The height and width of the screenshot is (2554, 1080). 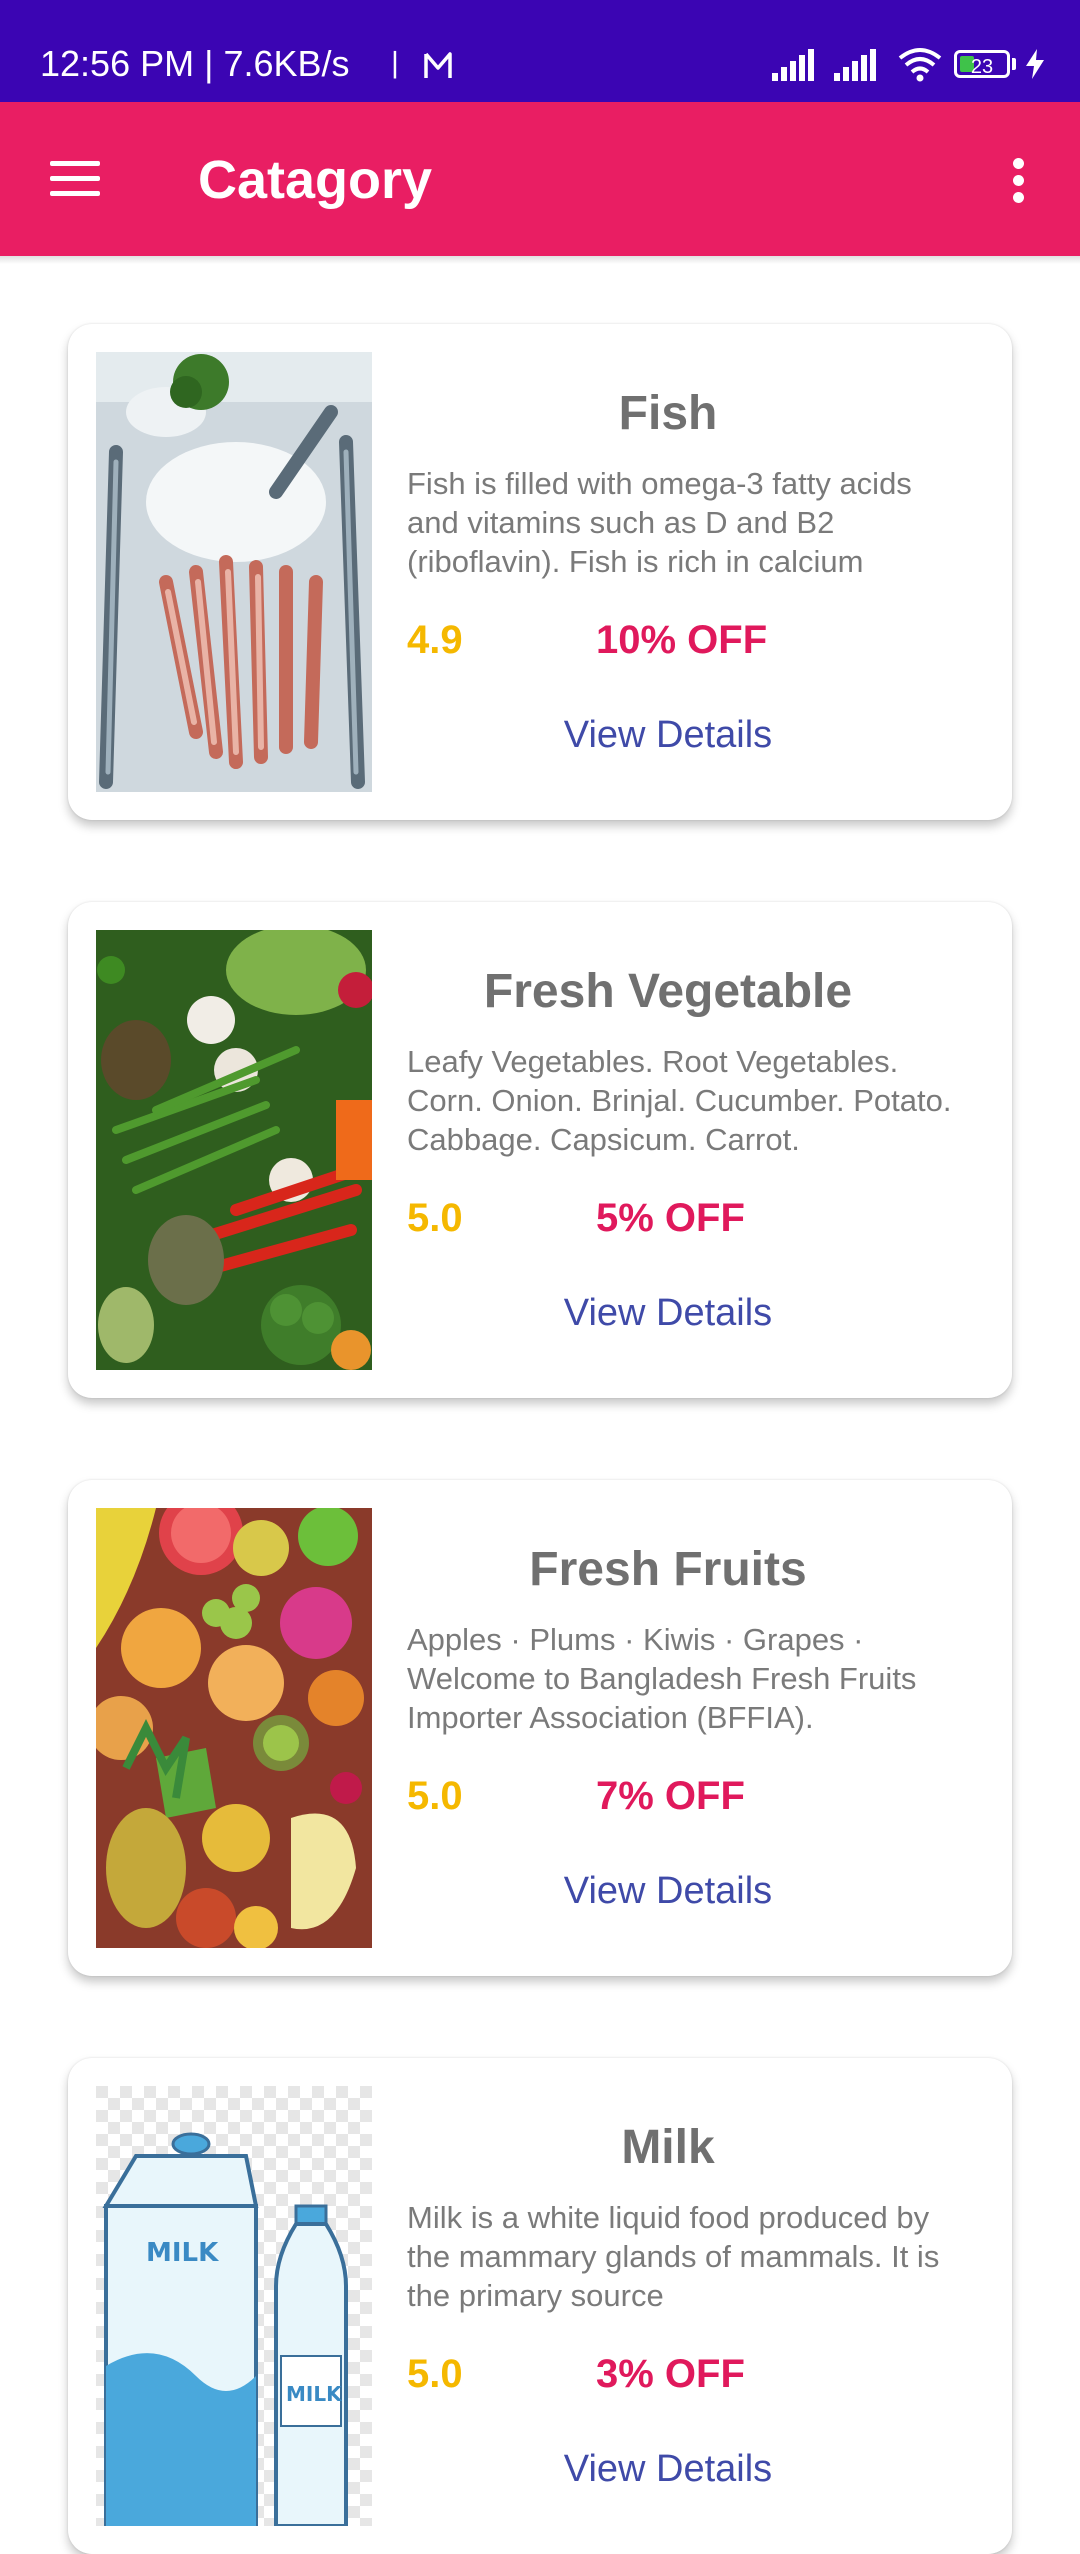 I want to click on app-bar: Catagory, so click(x=540, y=179).